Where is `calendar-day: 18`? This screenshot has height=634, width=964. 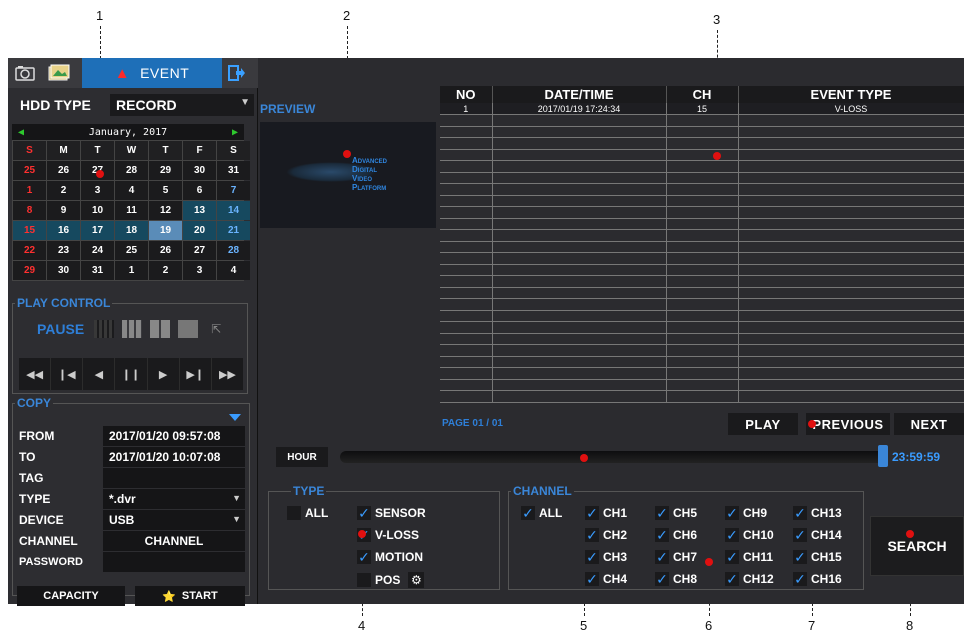
calendar-day: 18 is located at coordinates (131, 230).